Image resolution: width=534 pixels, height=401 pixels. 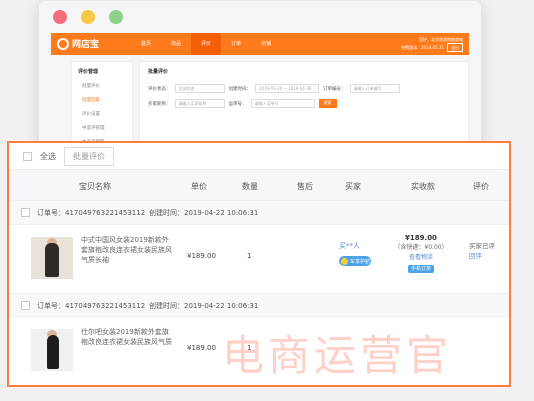 I want to click on coin-icon, so click(x=344, y=261).